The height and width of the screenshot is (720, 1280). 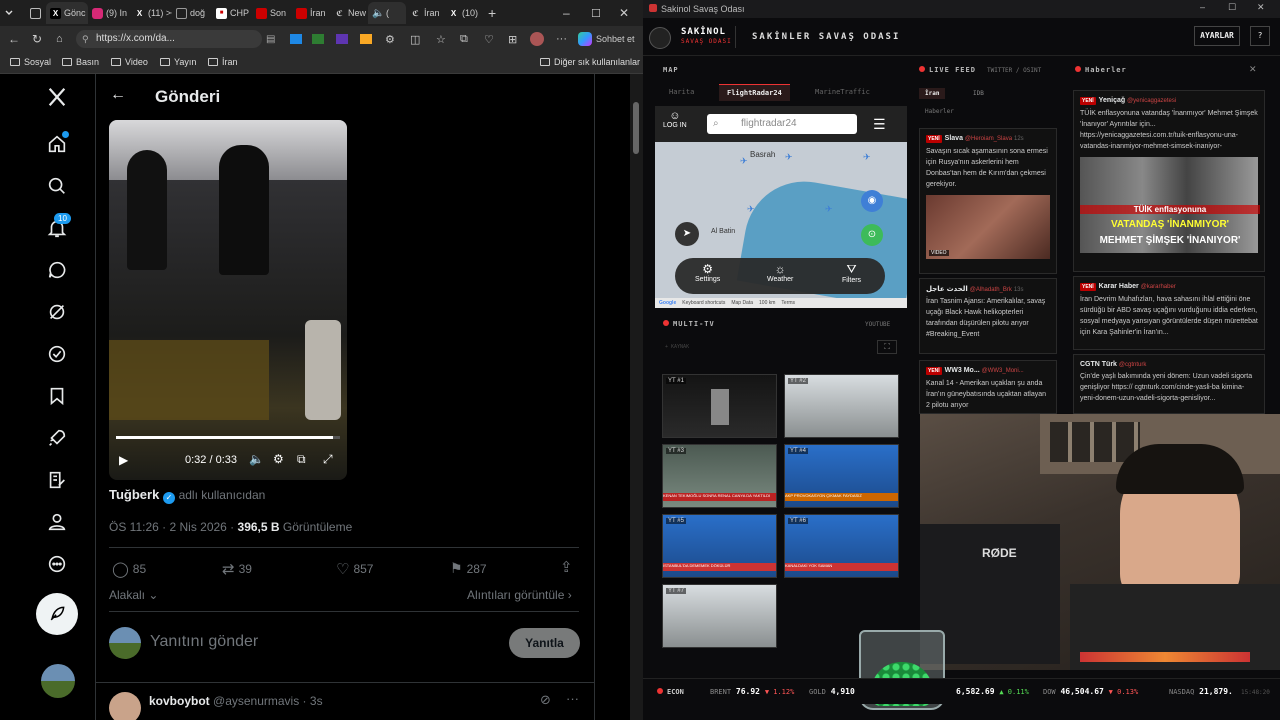 What do you see at coordinates (57, 614) in the screenshot?
I see `post-button` at bounding box center [57, 614].